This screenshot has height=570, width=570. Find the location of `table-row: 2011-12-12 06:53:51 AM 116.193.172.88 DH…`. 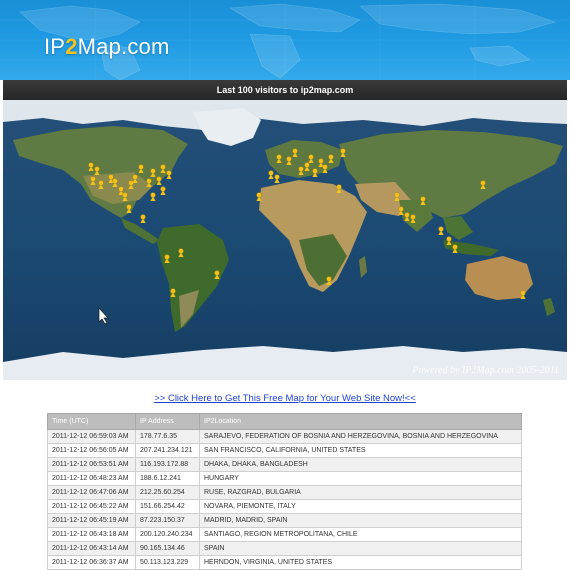

table-row: 2011-12-12 06:53:51 AM 116.193.172.88 DH… is located at coordinates (284, 464).